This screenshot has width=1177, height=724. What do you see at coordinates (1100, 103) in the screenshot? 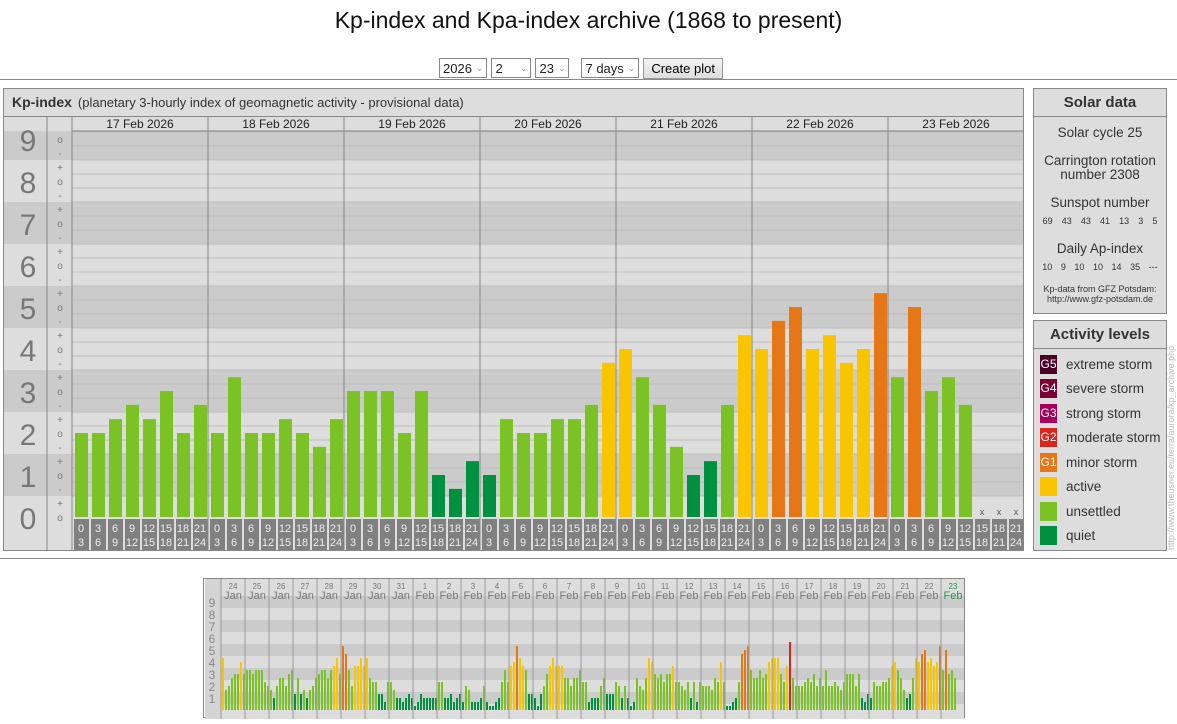
I see `solar-heading: Solar data` at bounding box center [1100, 103].